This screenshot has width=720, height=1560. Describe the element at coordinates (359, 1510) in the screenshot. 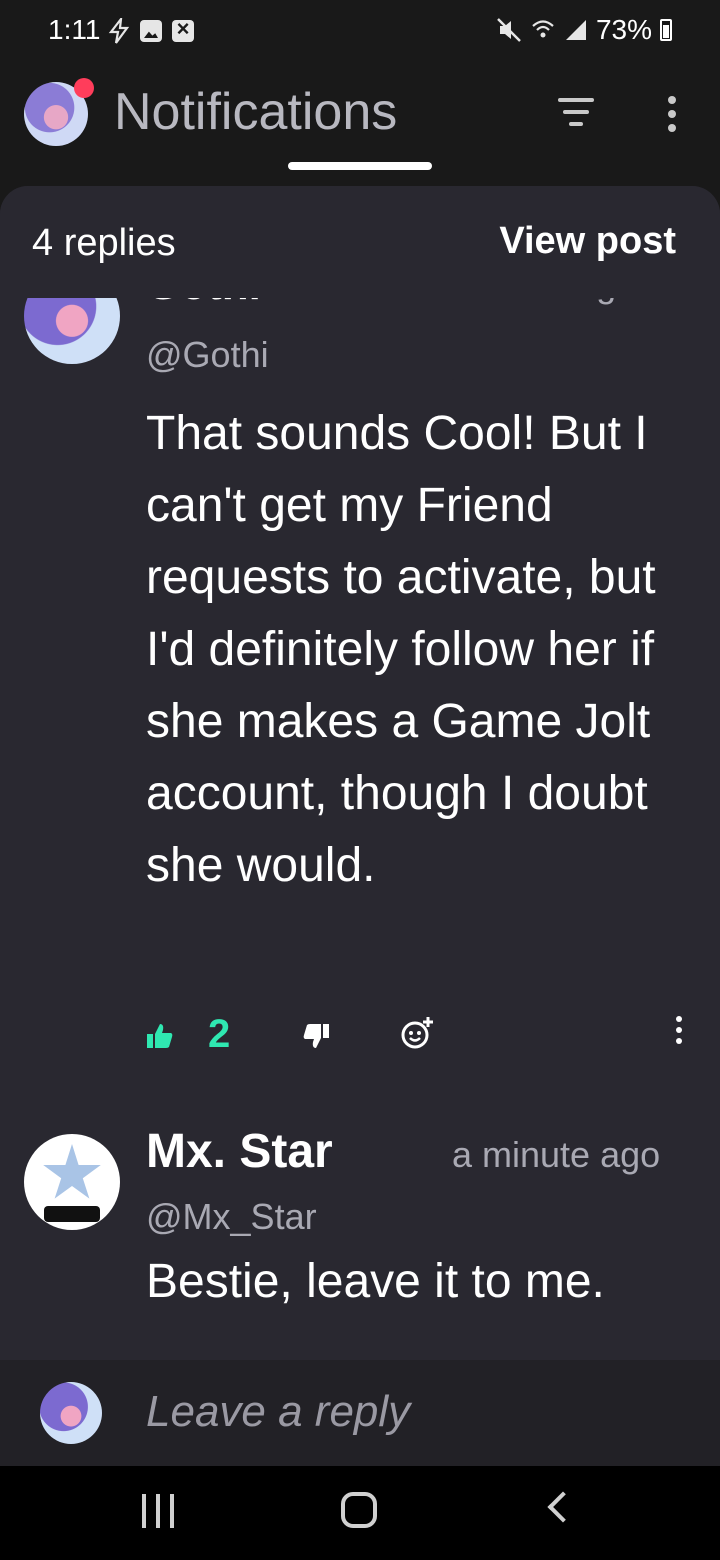

I see `home-icon` at that location.